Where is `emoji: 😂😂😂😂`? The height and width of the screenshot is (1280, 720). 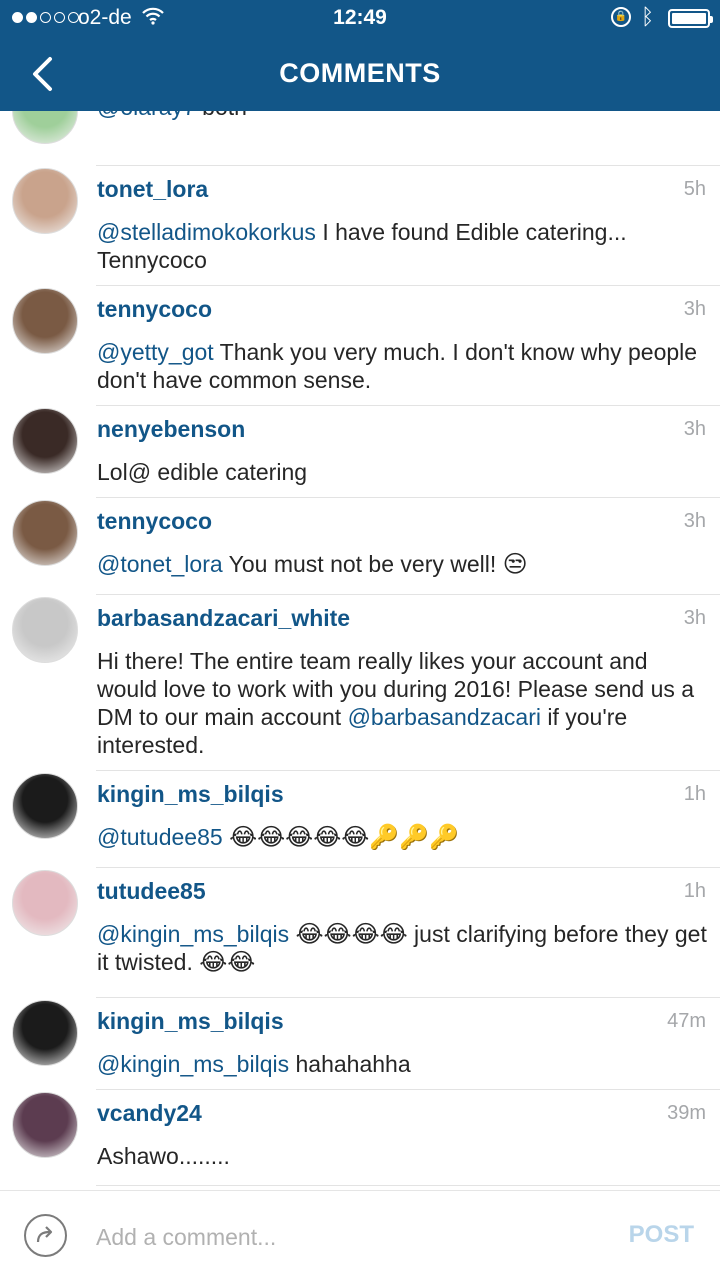 emoji: 😂😂😂😂 is located at coordinates (351, 934).